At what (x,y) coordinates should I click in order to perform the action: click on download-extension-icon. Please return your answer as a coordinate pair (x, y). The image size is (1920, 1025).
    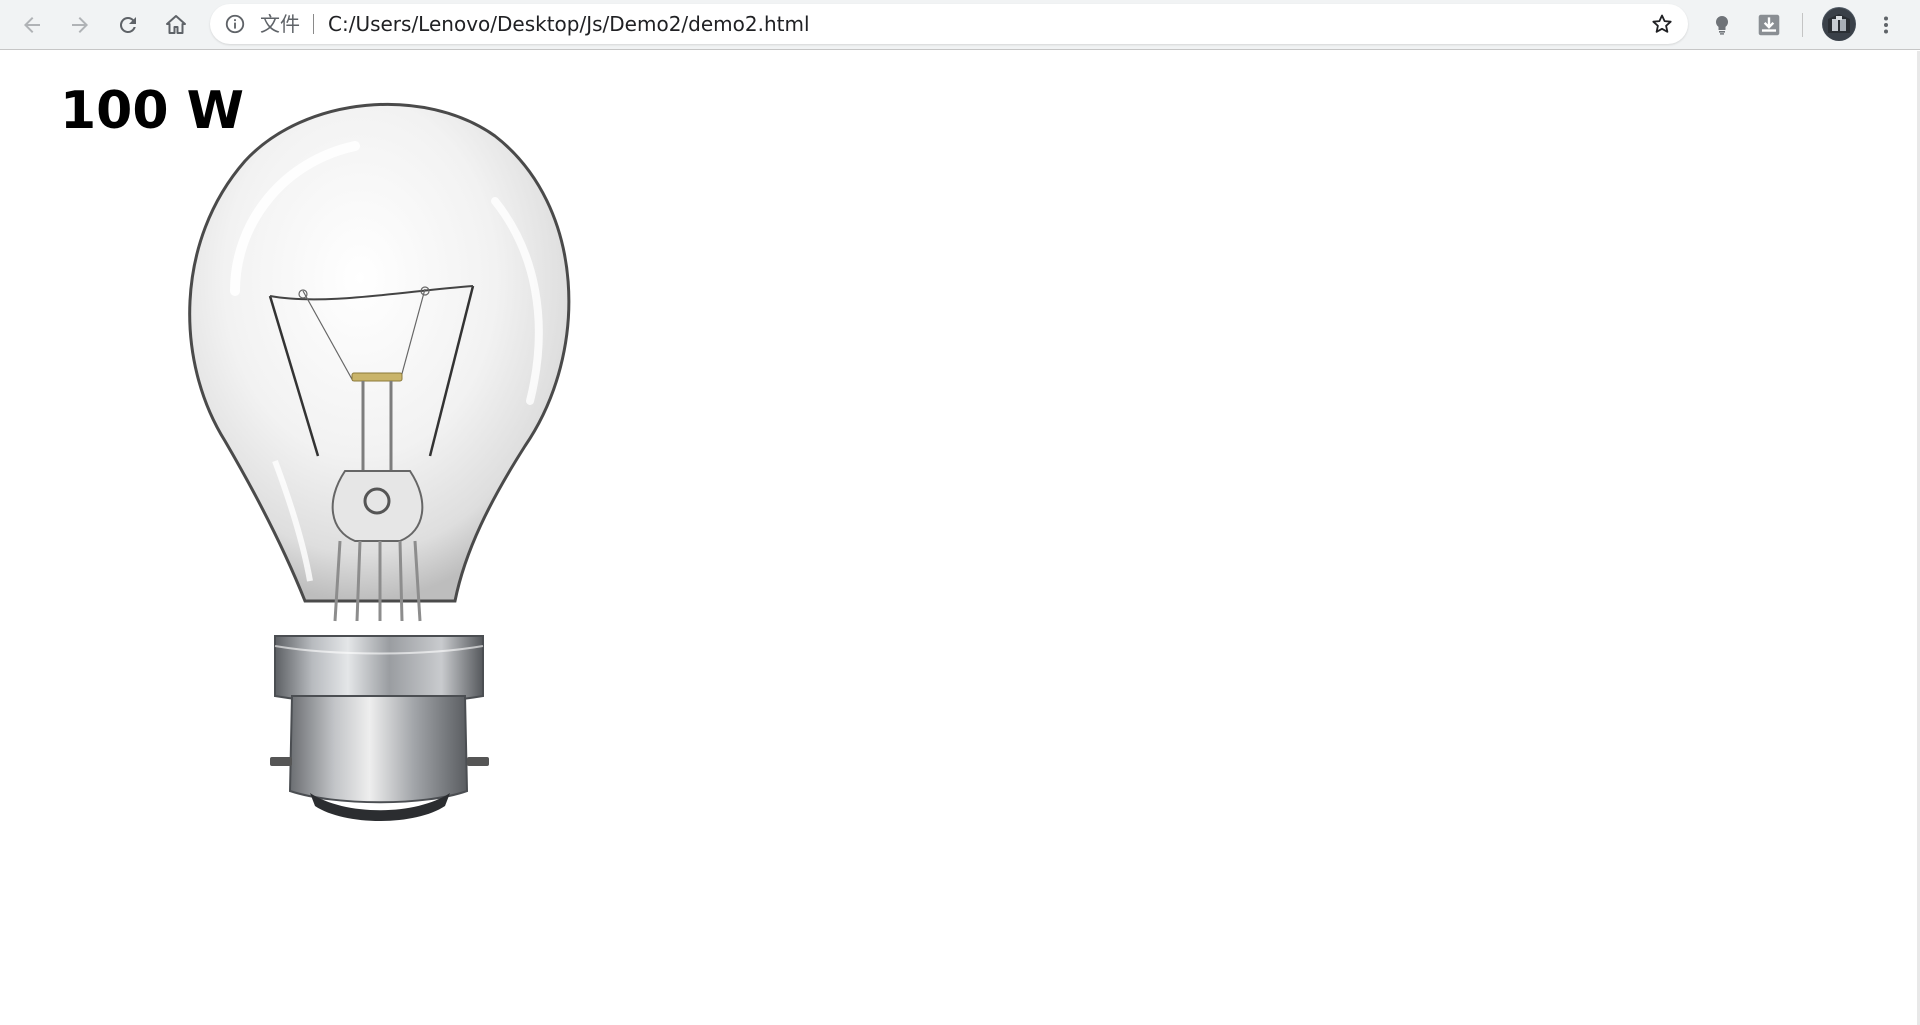
    Looking at the image, I should click on (1769, 25).